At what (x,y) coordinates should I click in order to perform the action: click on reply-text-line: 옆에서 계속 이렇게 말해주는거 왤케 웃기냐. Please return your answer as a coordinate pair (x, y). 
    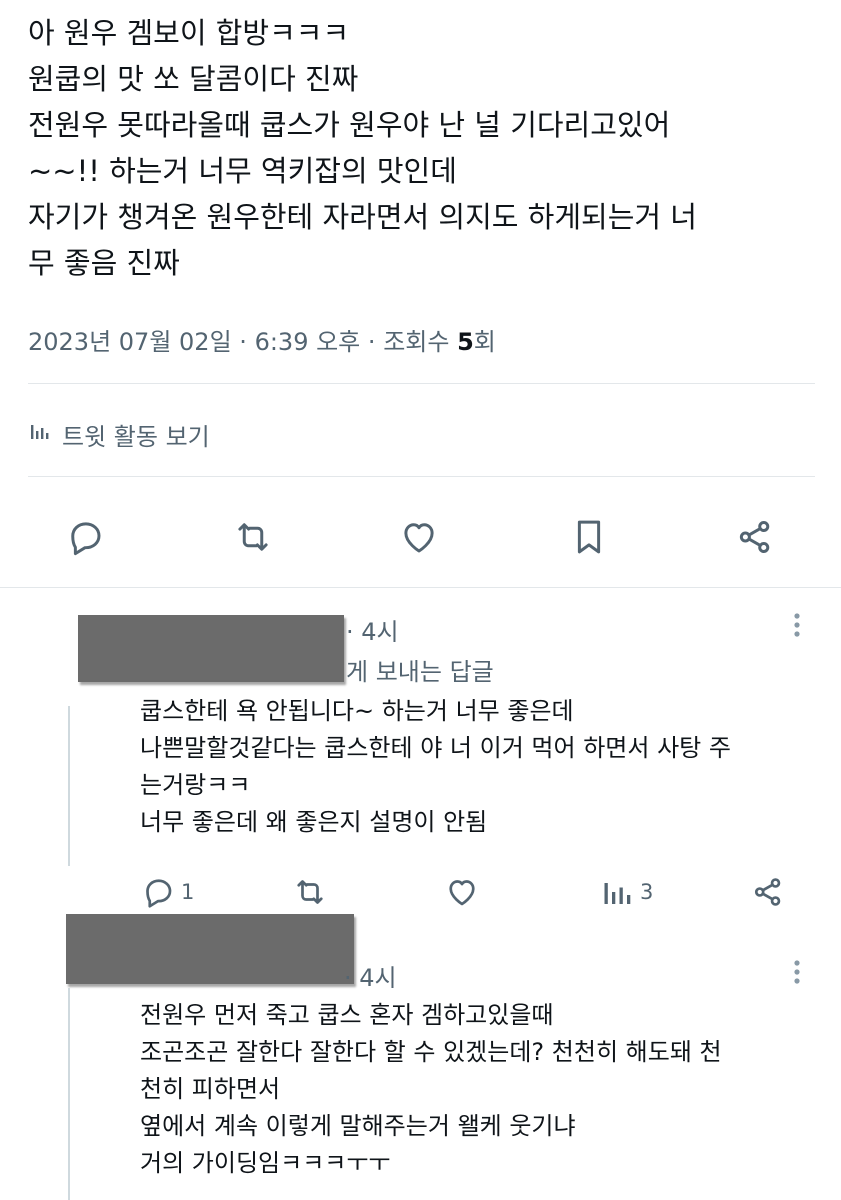
    Looking at the image, I should click on (358, 1126).